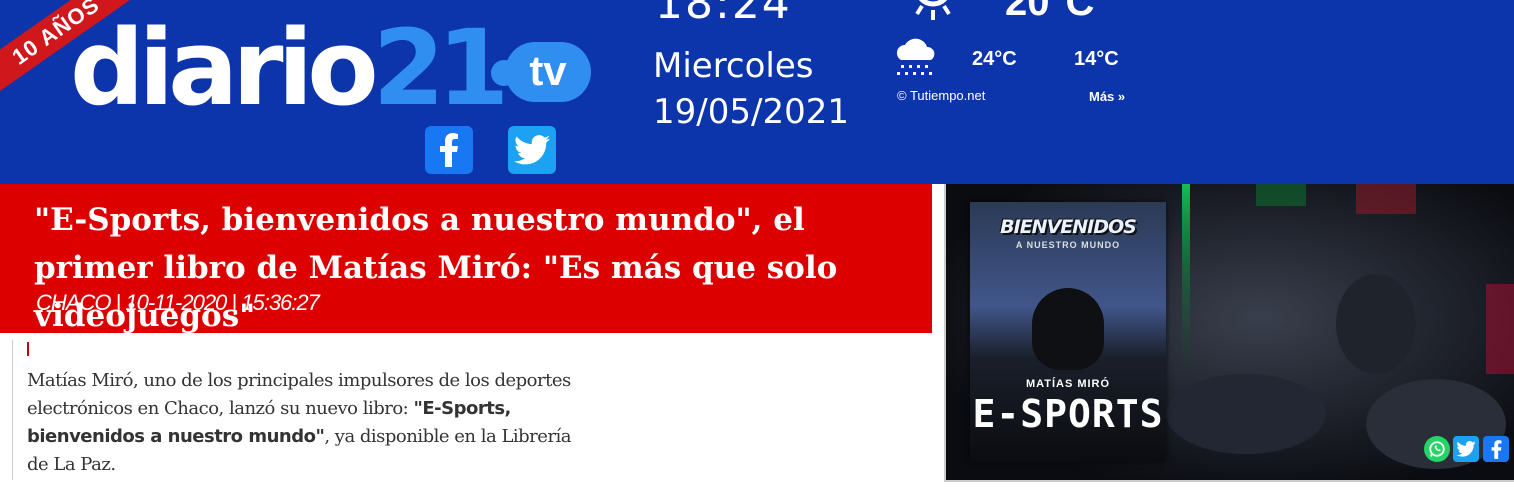  Describe the element at coordinates (1068, 384) in the screenshot. I see `cover-author: MATÍAS MIRÓ` at that location.